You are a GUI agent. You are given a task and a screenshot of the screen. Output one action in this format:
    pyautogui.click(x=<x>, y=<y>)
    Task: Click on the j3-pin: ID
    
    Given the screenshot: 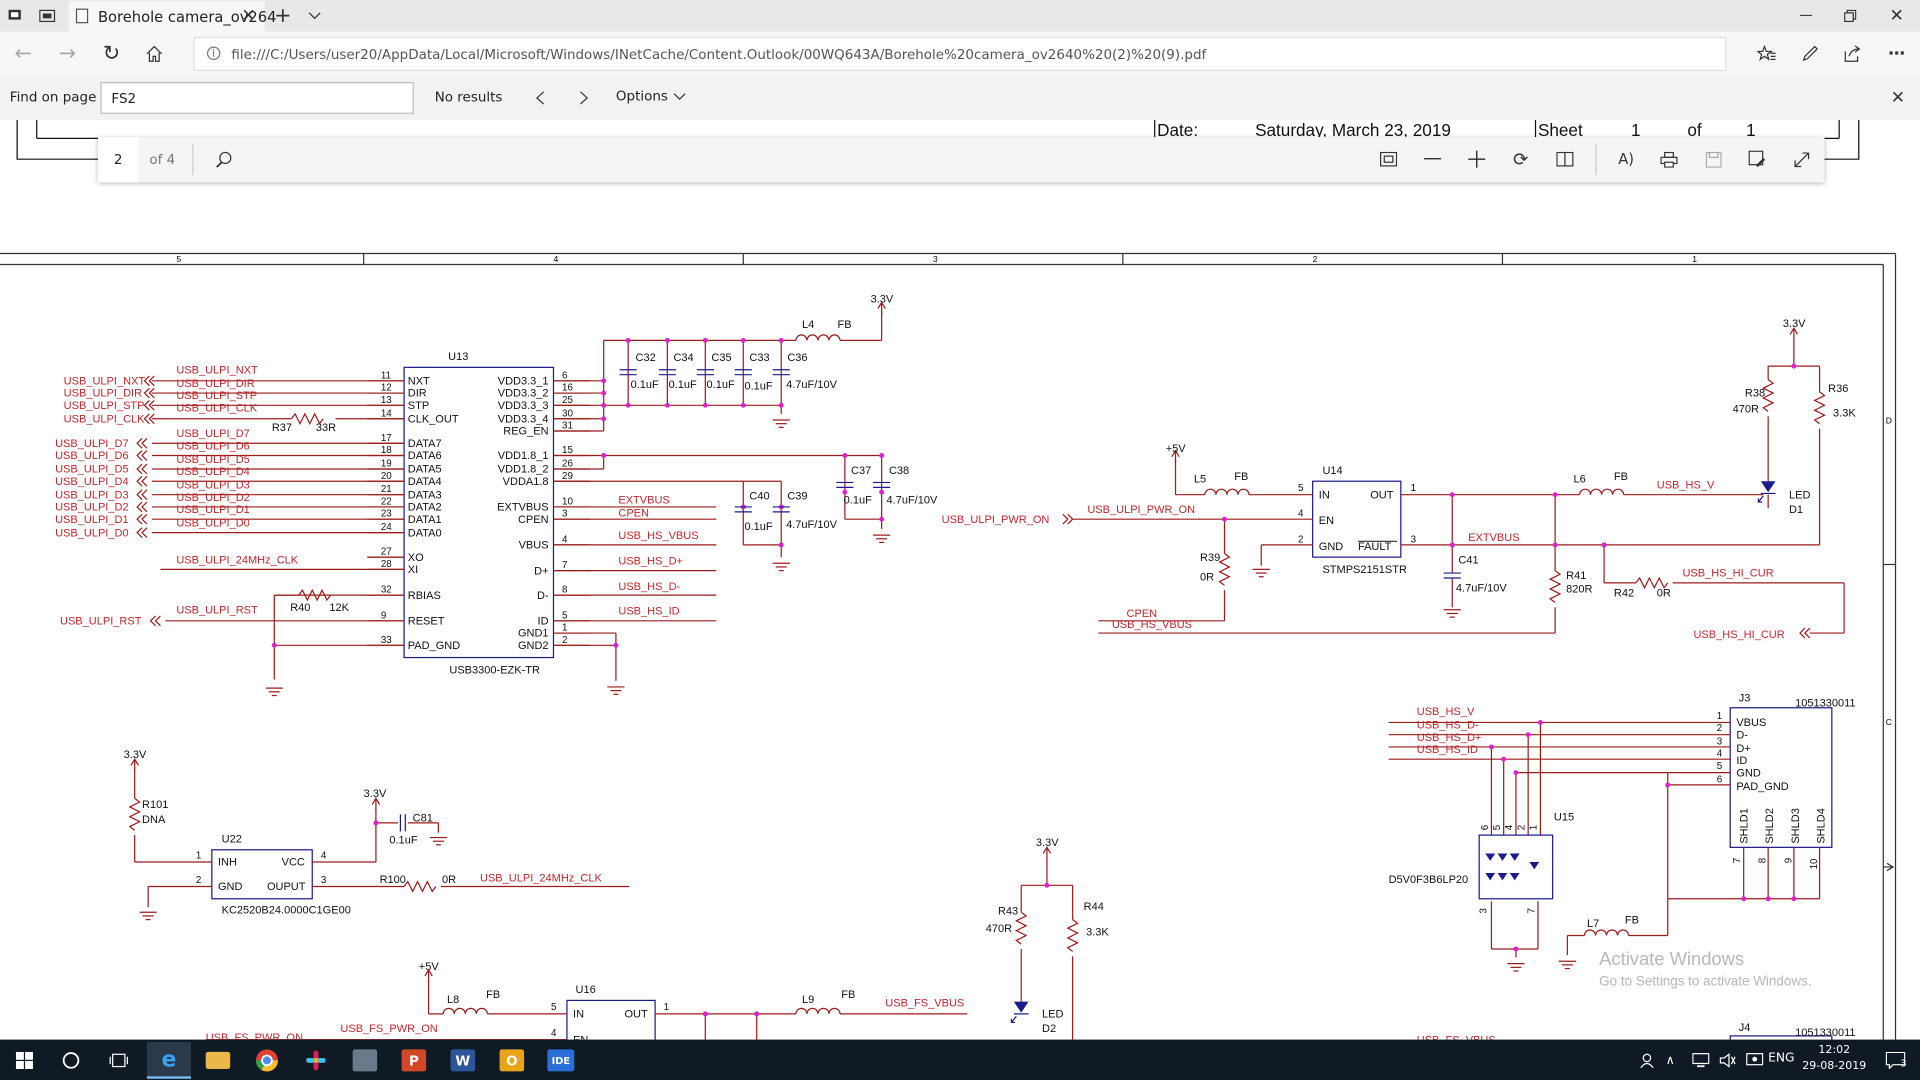 What is the action you would take?
    pyautogui.click(x=1741, y=761)
    